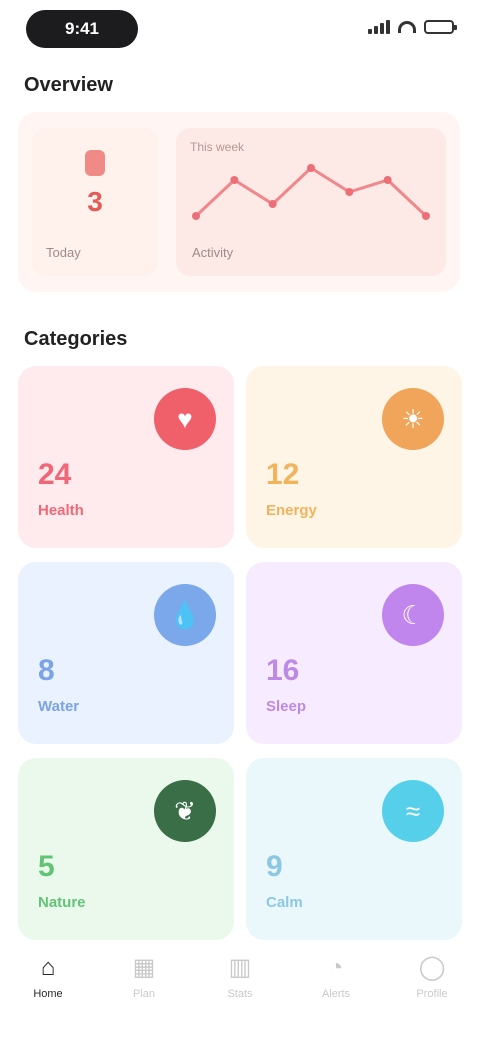 This screenshot has width=480, height=1040. I want to click on category-card-calm: ≈ 9 Calm, so click(354, 849).